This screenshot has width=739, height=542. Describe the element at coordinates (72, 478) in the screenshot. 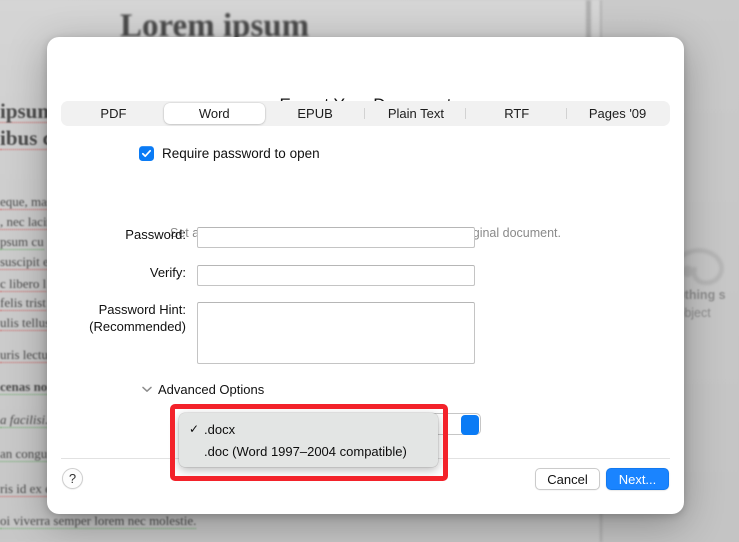

I see `help-button: ?` at that location.